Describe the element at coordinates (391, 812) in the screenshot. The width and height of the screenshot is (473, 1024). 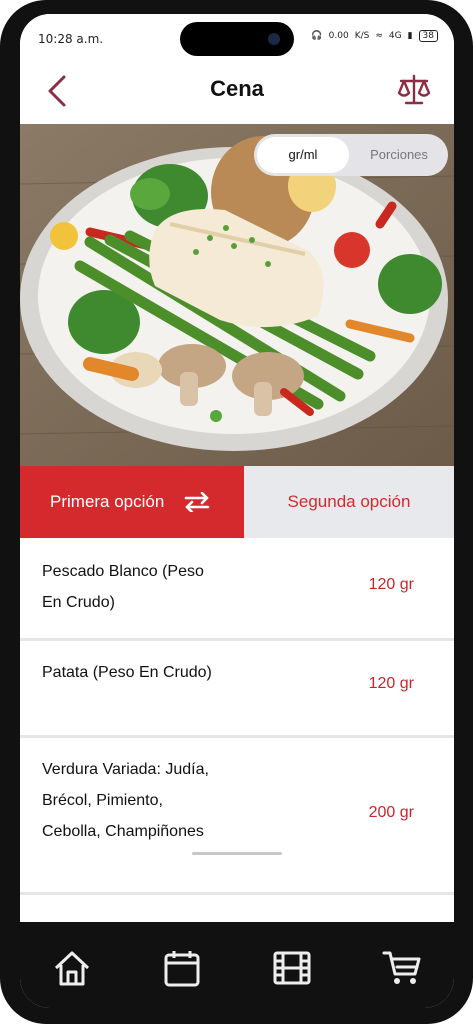
I see `food-quantity: 200 gr` at that location.